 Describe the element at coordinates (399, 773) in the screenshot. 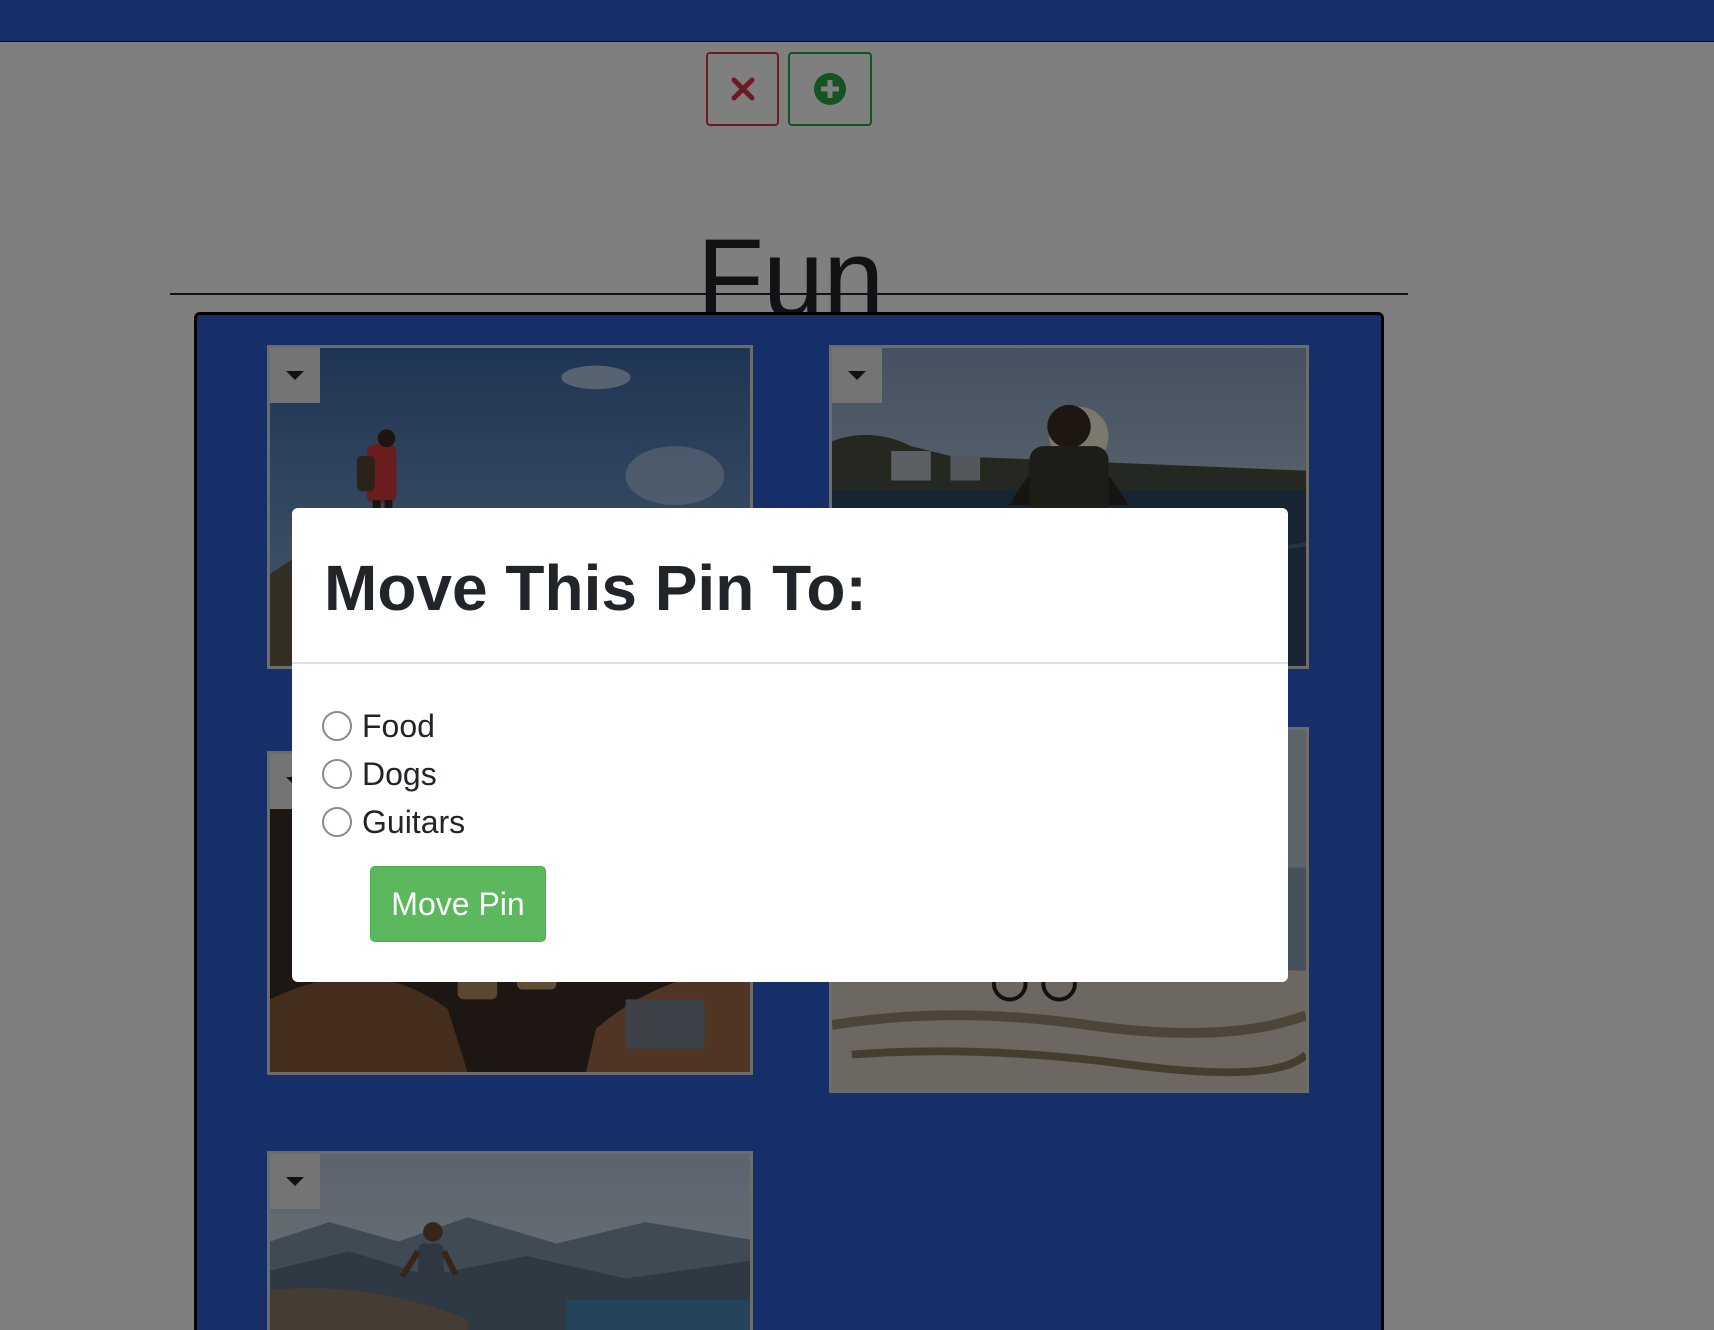

I see `board-option-label: Dogs` at that location.